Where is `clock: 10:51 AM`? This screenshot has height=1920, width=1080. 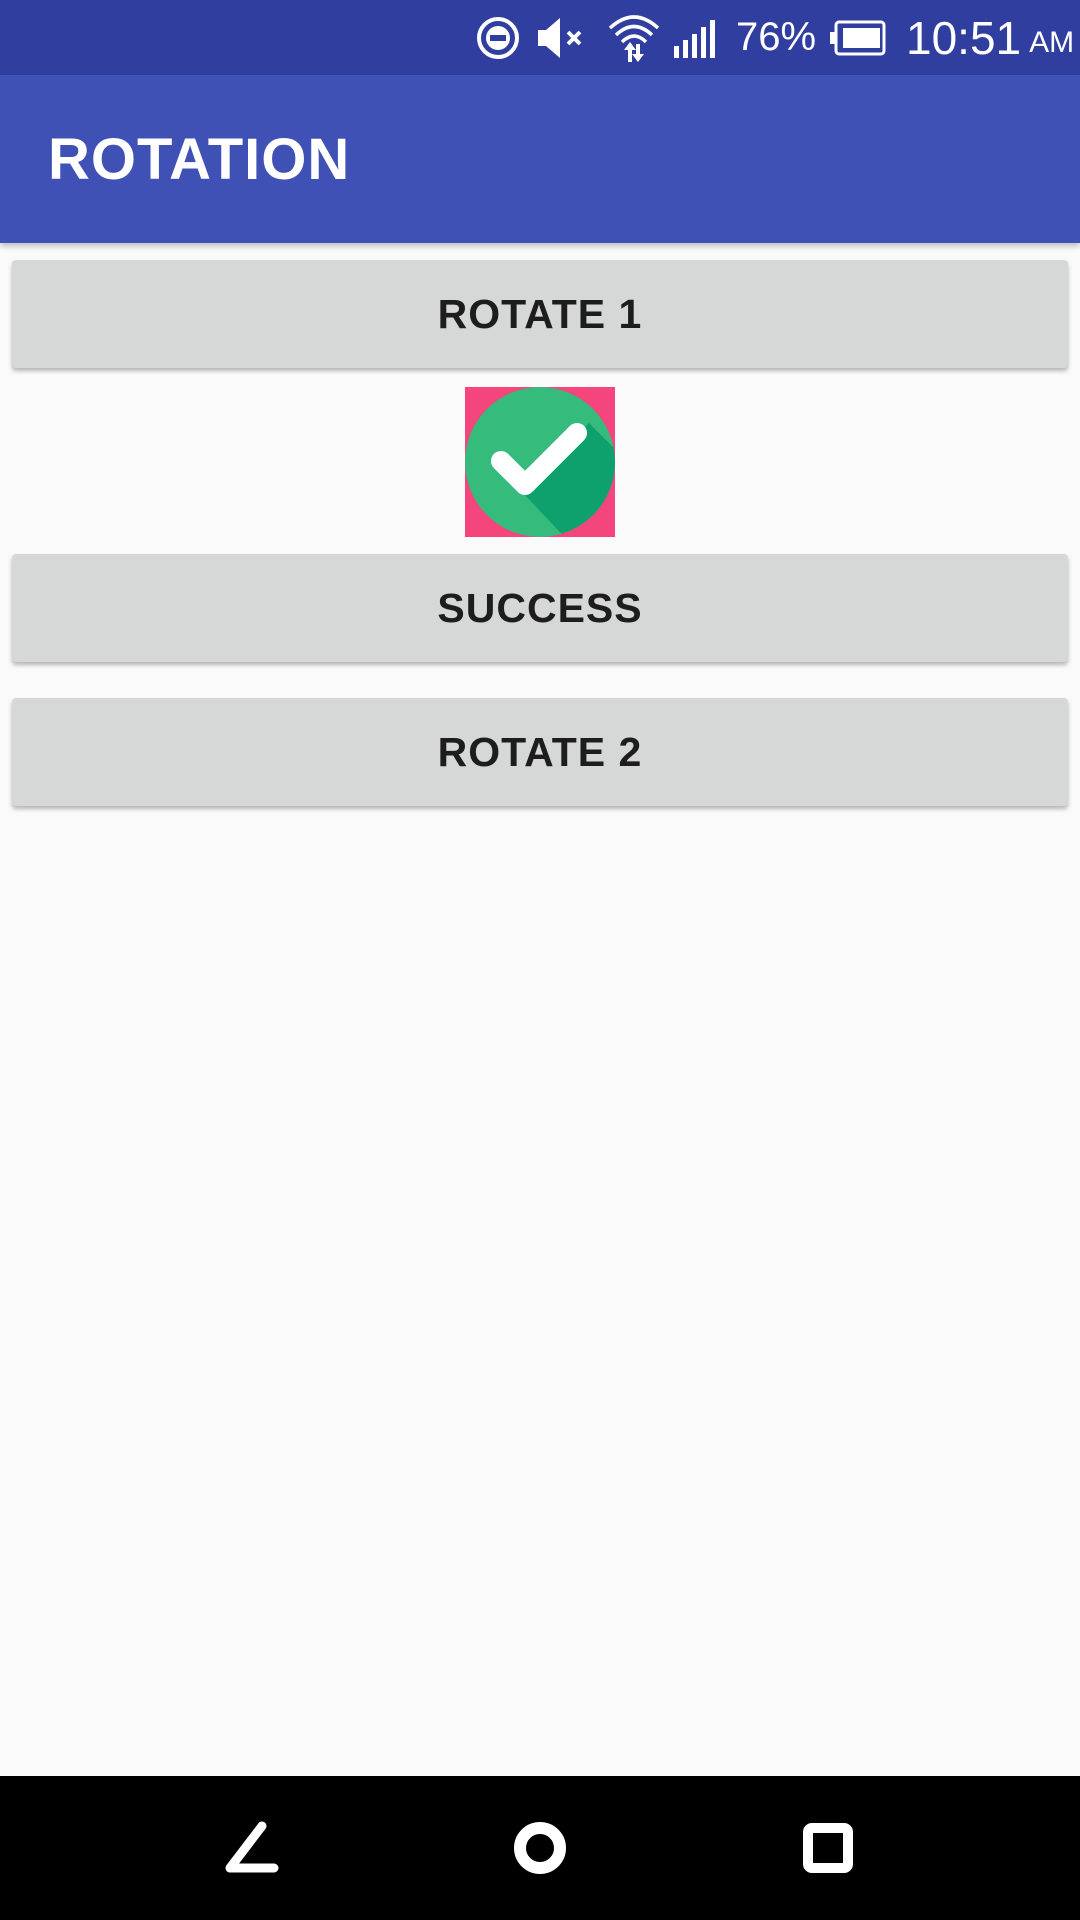 clock: 10:51 AM is located at coordinates (990, 37).